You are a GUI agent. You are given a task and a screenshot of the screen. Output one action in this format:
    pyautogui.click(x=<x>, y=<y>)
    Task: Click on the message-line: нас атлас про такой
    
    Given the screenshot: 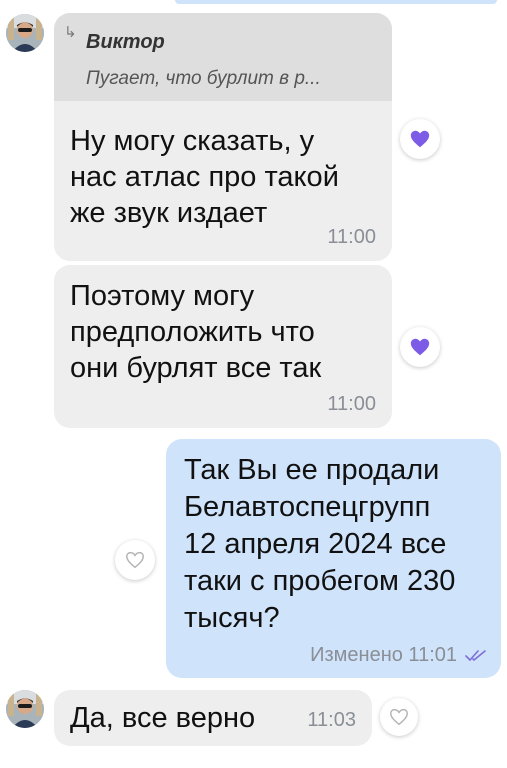 What is the action you would take?
    pyautogui.click(x=204, y=177)
    